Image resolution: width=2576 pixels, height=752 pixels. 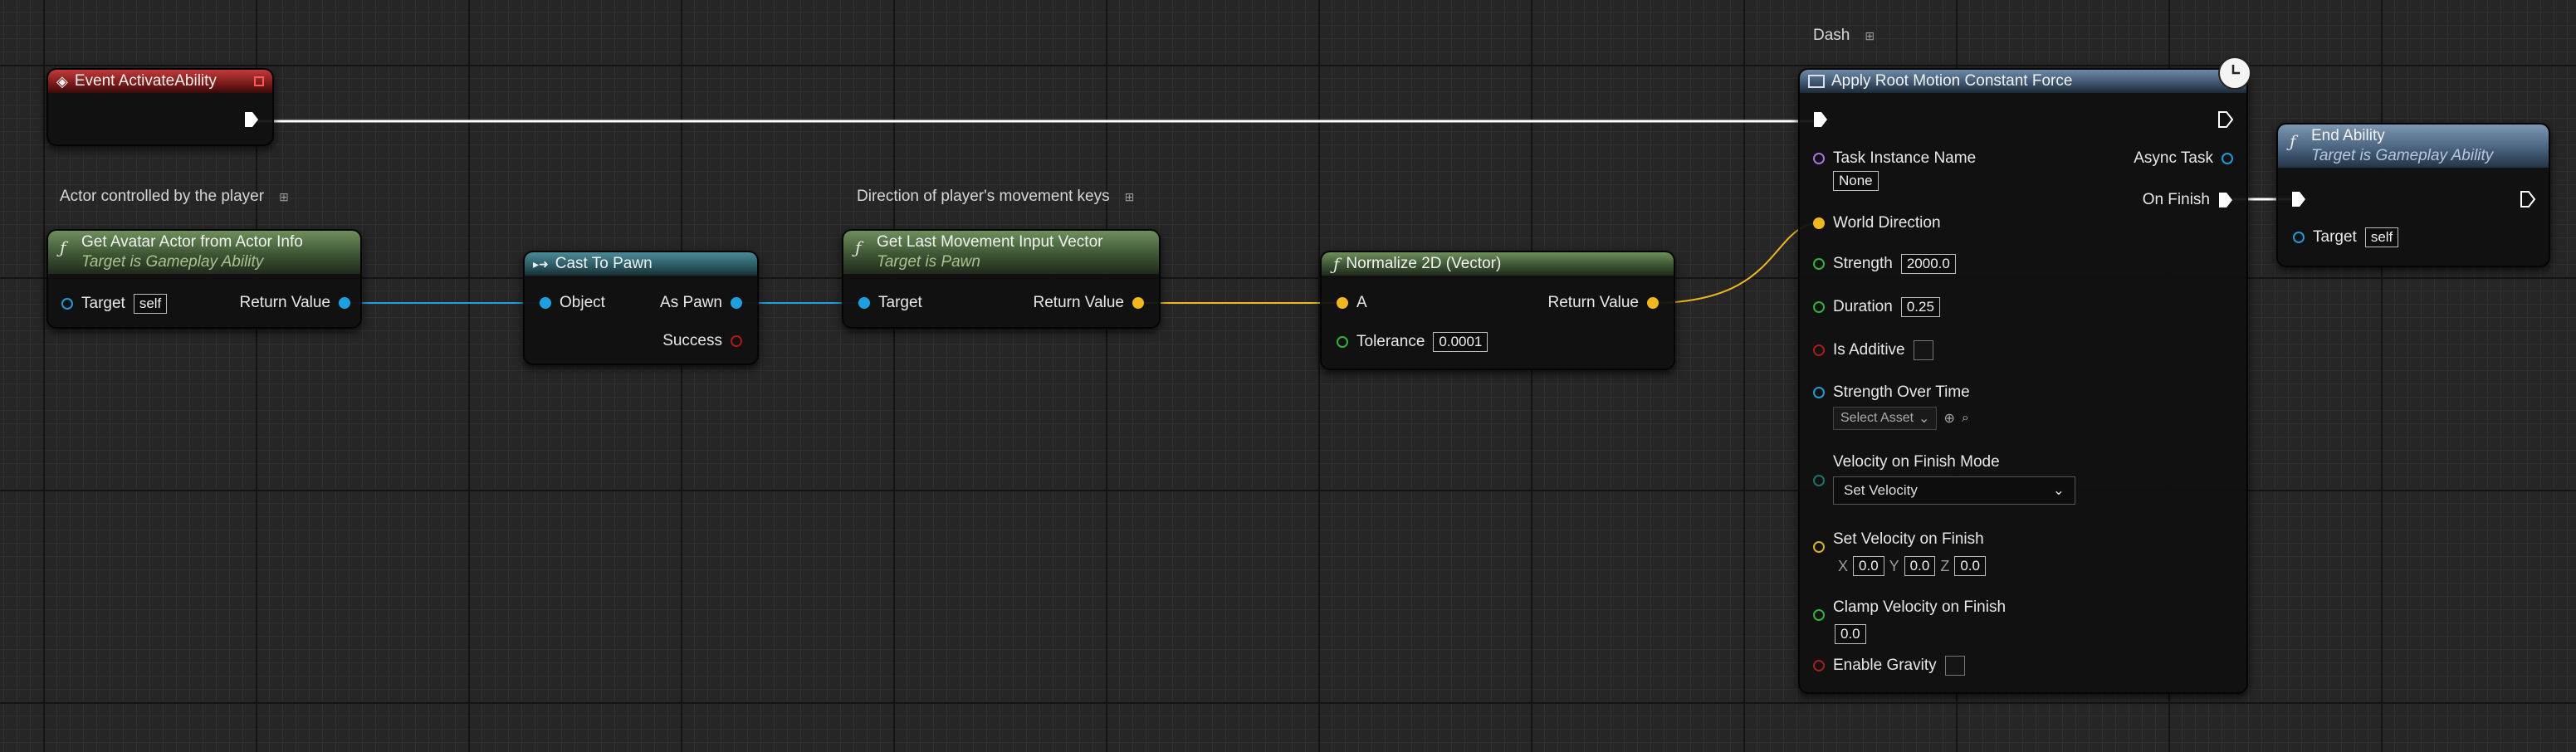 What do you see at coordinates (1954, 666) in the screenshot?
I see `enable-gravity-checkbox` at bounding box center [1954, 666].